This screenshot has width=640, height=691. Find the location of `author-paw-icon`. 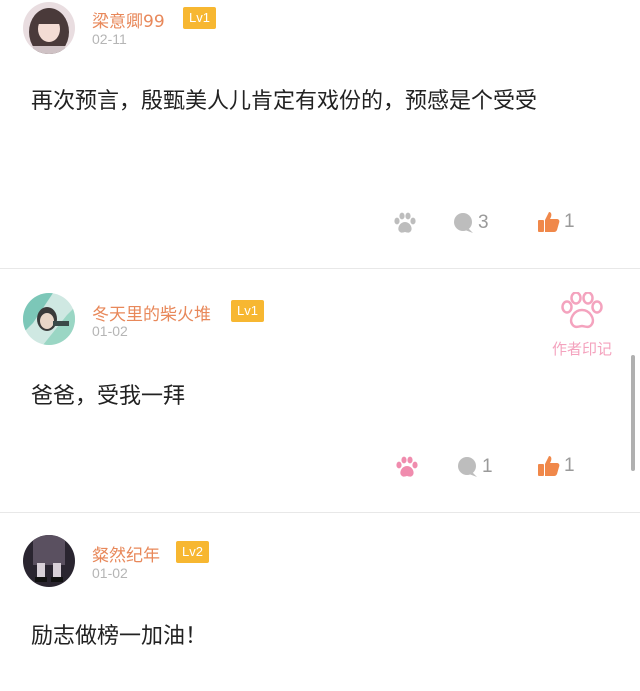

author-paw-icon is located at coordinates (582, 310).